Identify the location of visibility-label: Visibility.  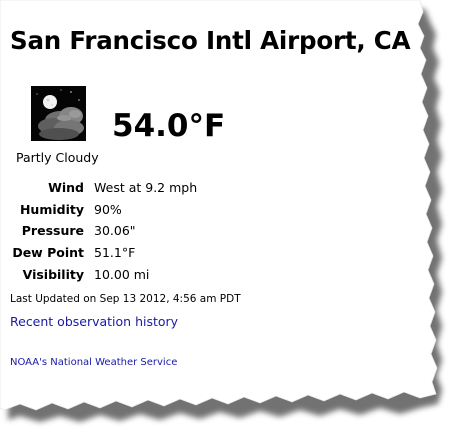
(53, 274).